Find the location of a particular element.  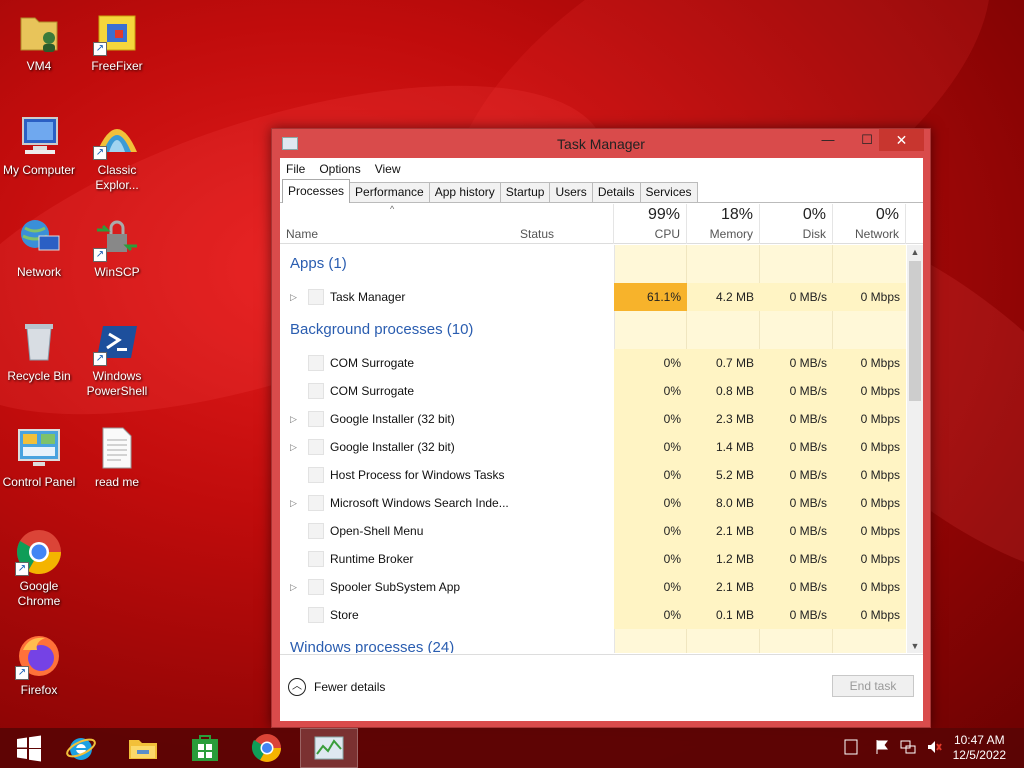

scroll-down-icon: ▼ is located at coordinates (915, 646).